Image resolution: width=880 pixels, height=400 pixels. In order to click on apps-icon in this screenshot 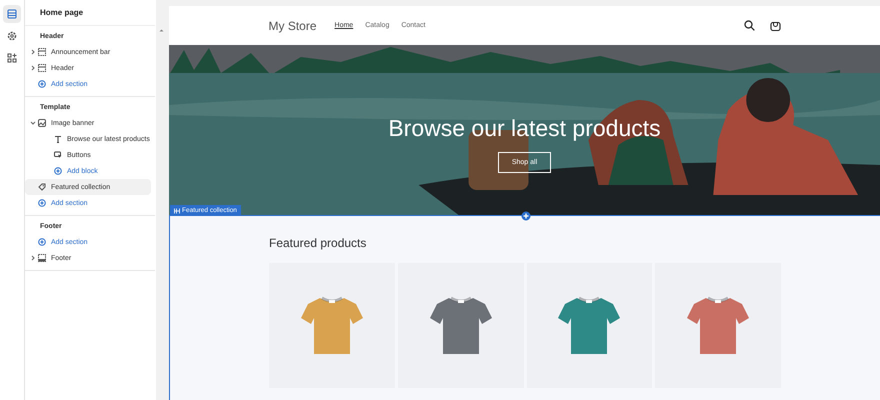, I will do `click(12, 58)`.